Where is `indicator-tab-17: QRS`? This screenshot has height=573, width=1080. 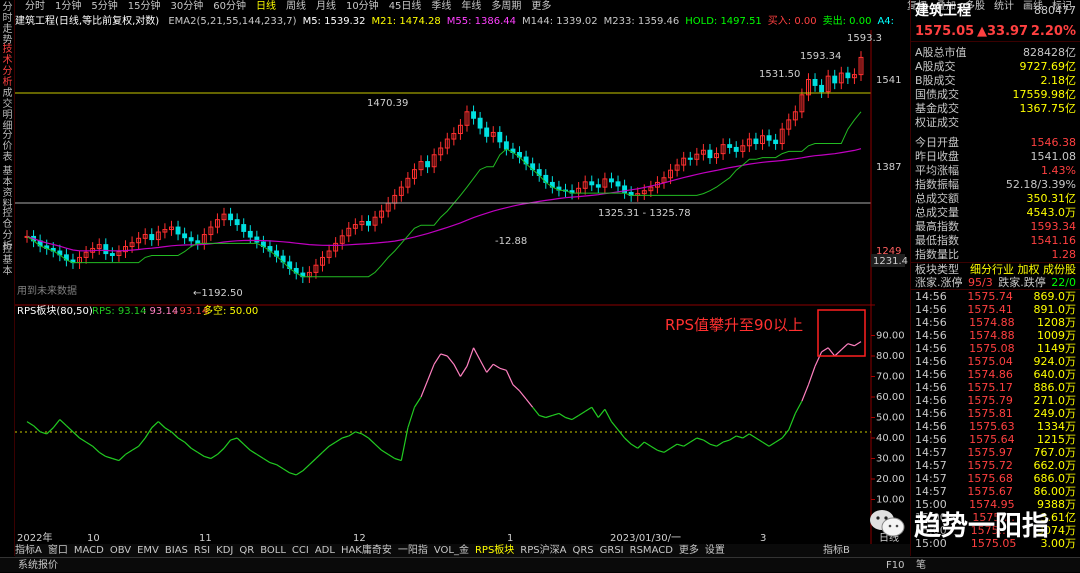 indicator-tab-17: QRS is located at coordinates (582, 550).